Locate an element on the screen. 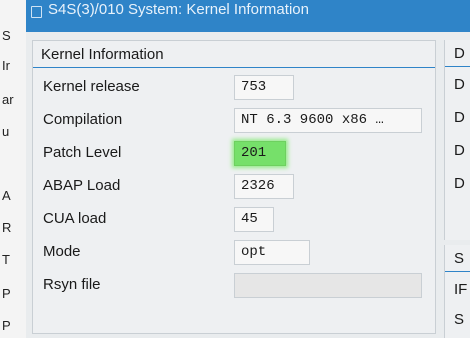 This screenshot has height=338, width=470. rsyn-file-row: Rsyn file is located at coordinates (235, 285).